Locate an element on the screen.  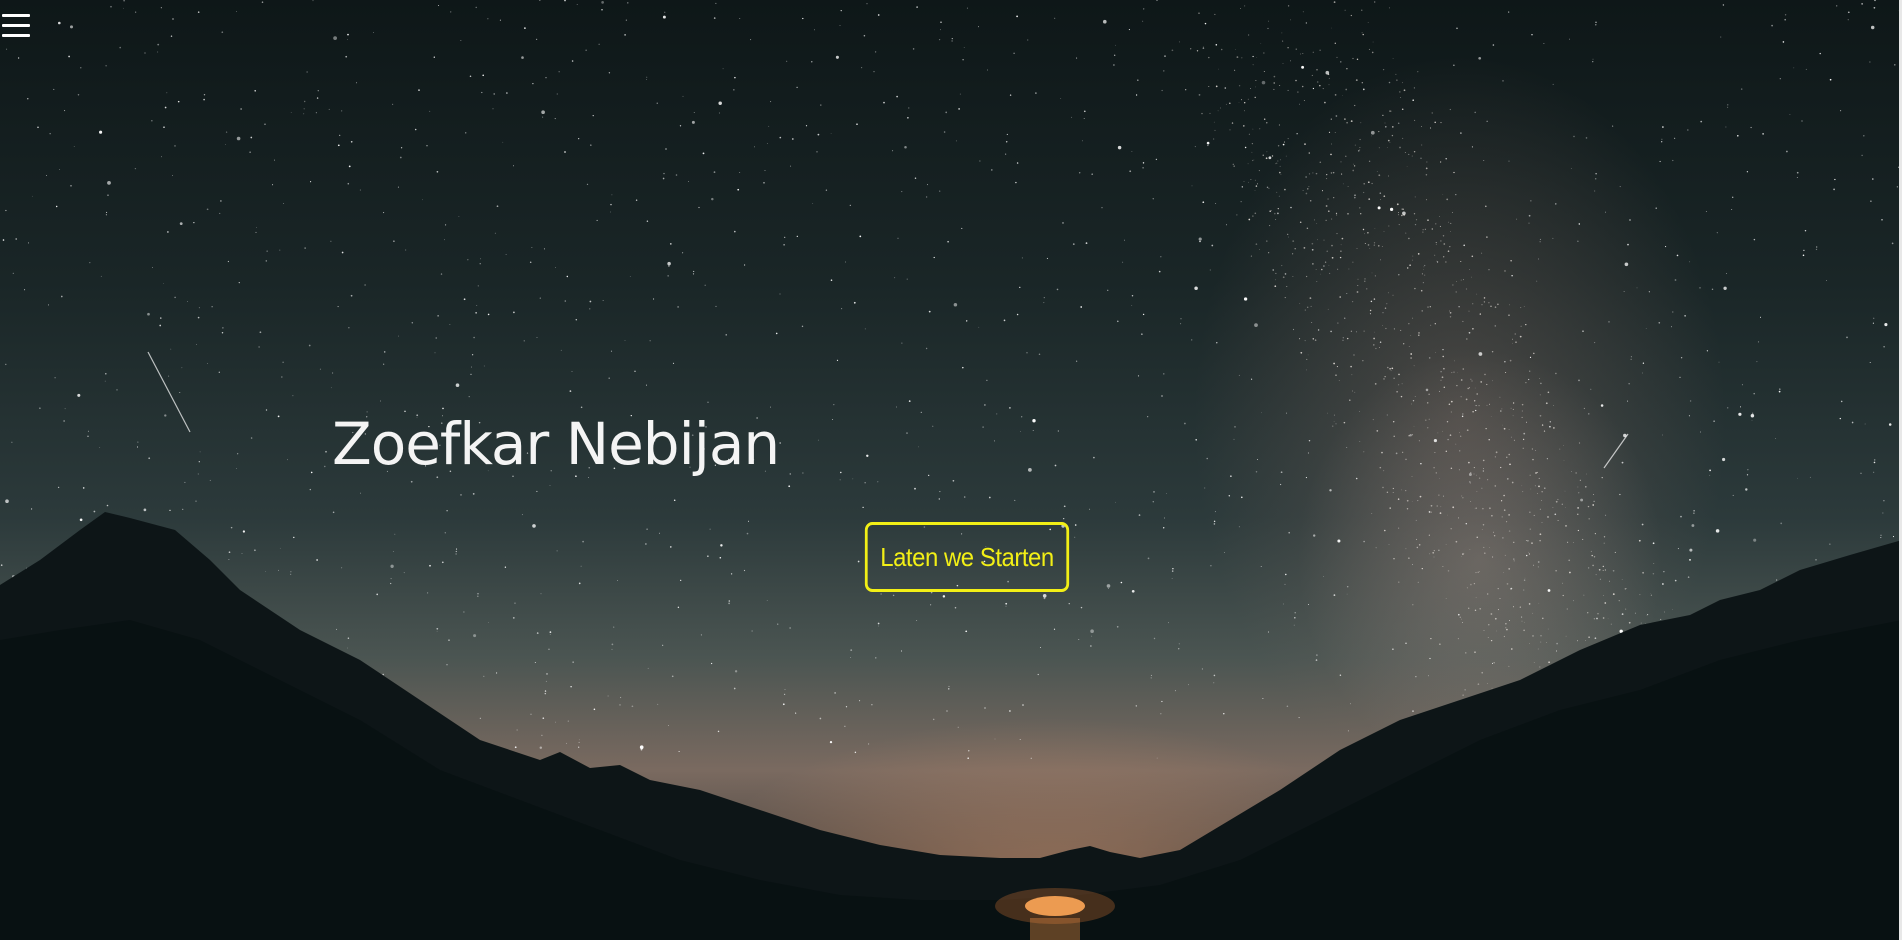
start-button: Laten we Starten is located at coordinates (967, 557).